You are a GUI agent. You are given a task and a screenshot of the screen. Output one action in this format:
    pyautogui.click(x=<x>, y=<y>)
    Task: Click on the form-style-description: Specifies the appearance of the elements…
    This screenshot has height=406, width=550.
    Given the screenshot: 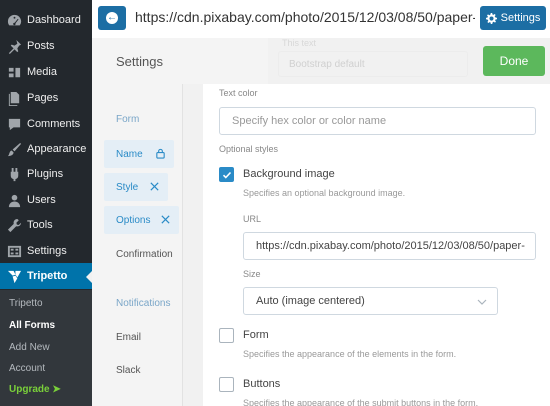 What is the action you would take?
    pyautogui.click(x=350, y=354)
    